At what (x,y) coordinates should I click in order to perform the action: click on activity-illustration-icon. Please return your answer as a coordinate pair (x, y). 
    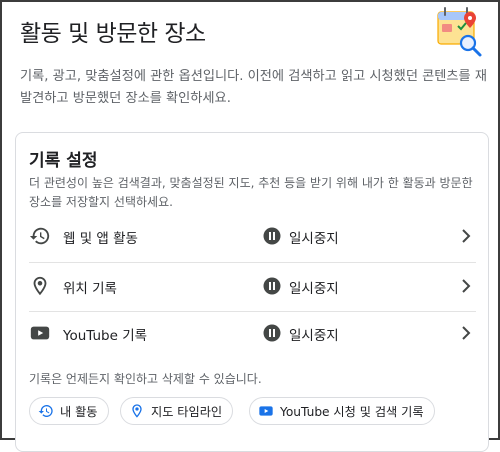
    Looking at the image, I should click on (459, 32).